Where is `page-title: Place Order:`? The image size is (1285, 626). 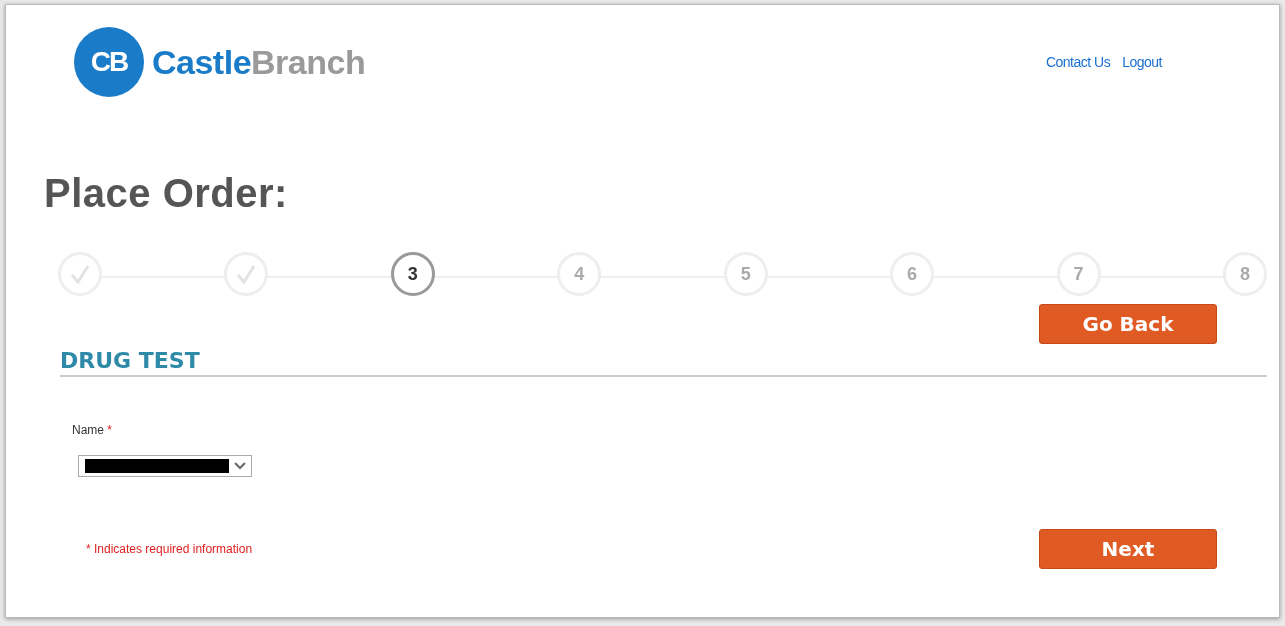 page-title: Place Order: is located at coordinates (166, 193).